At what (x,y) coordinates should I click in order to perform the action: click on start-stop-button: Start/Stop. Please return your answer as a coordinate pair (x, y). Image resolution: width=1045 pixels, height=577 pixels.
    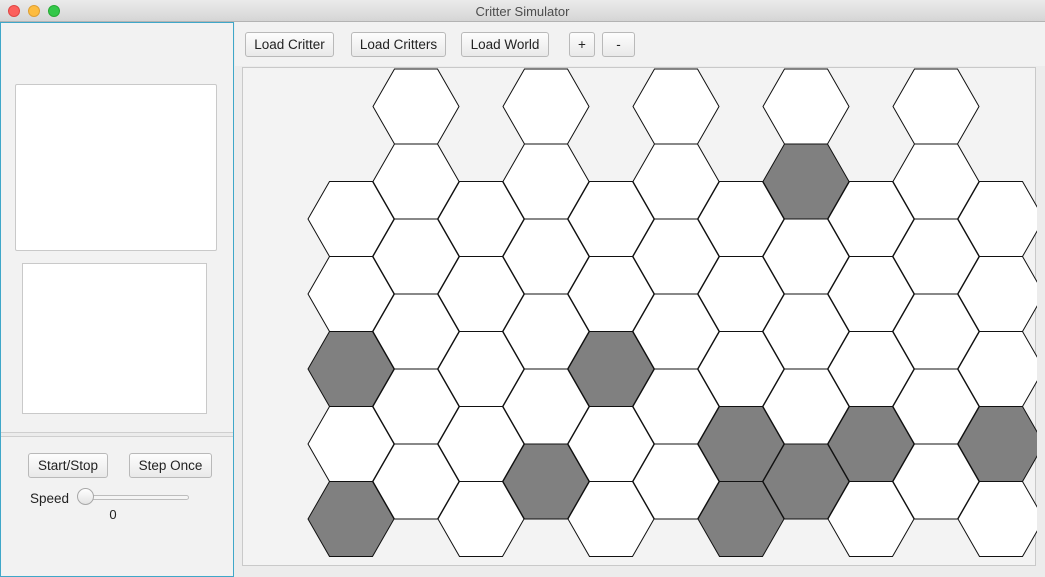
    Looking at the image, I should click on (68, 465).